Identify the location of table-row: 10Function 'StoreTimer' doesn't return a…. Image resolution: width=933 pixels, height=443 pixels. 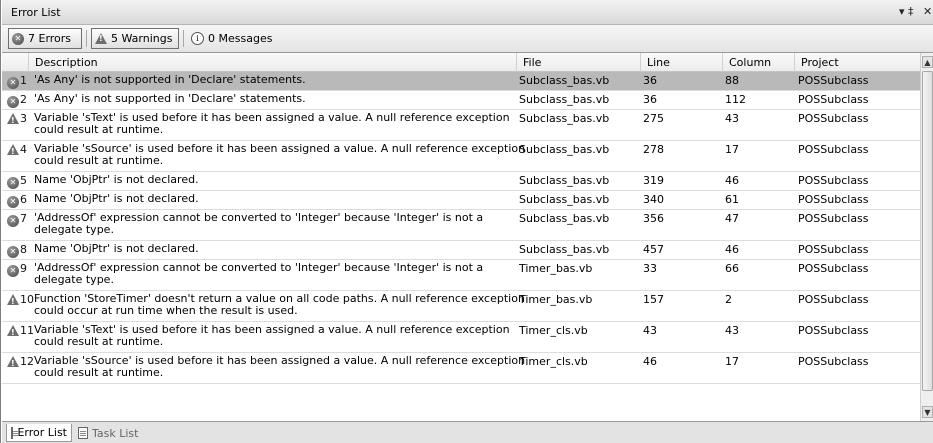
(461, 306).